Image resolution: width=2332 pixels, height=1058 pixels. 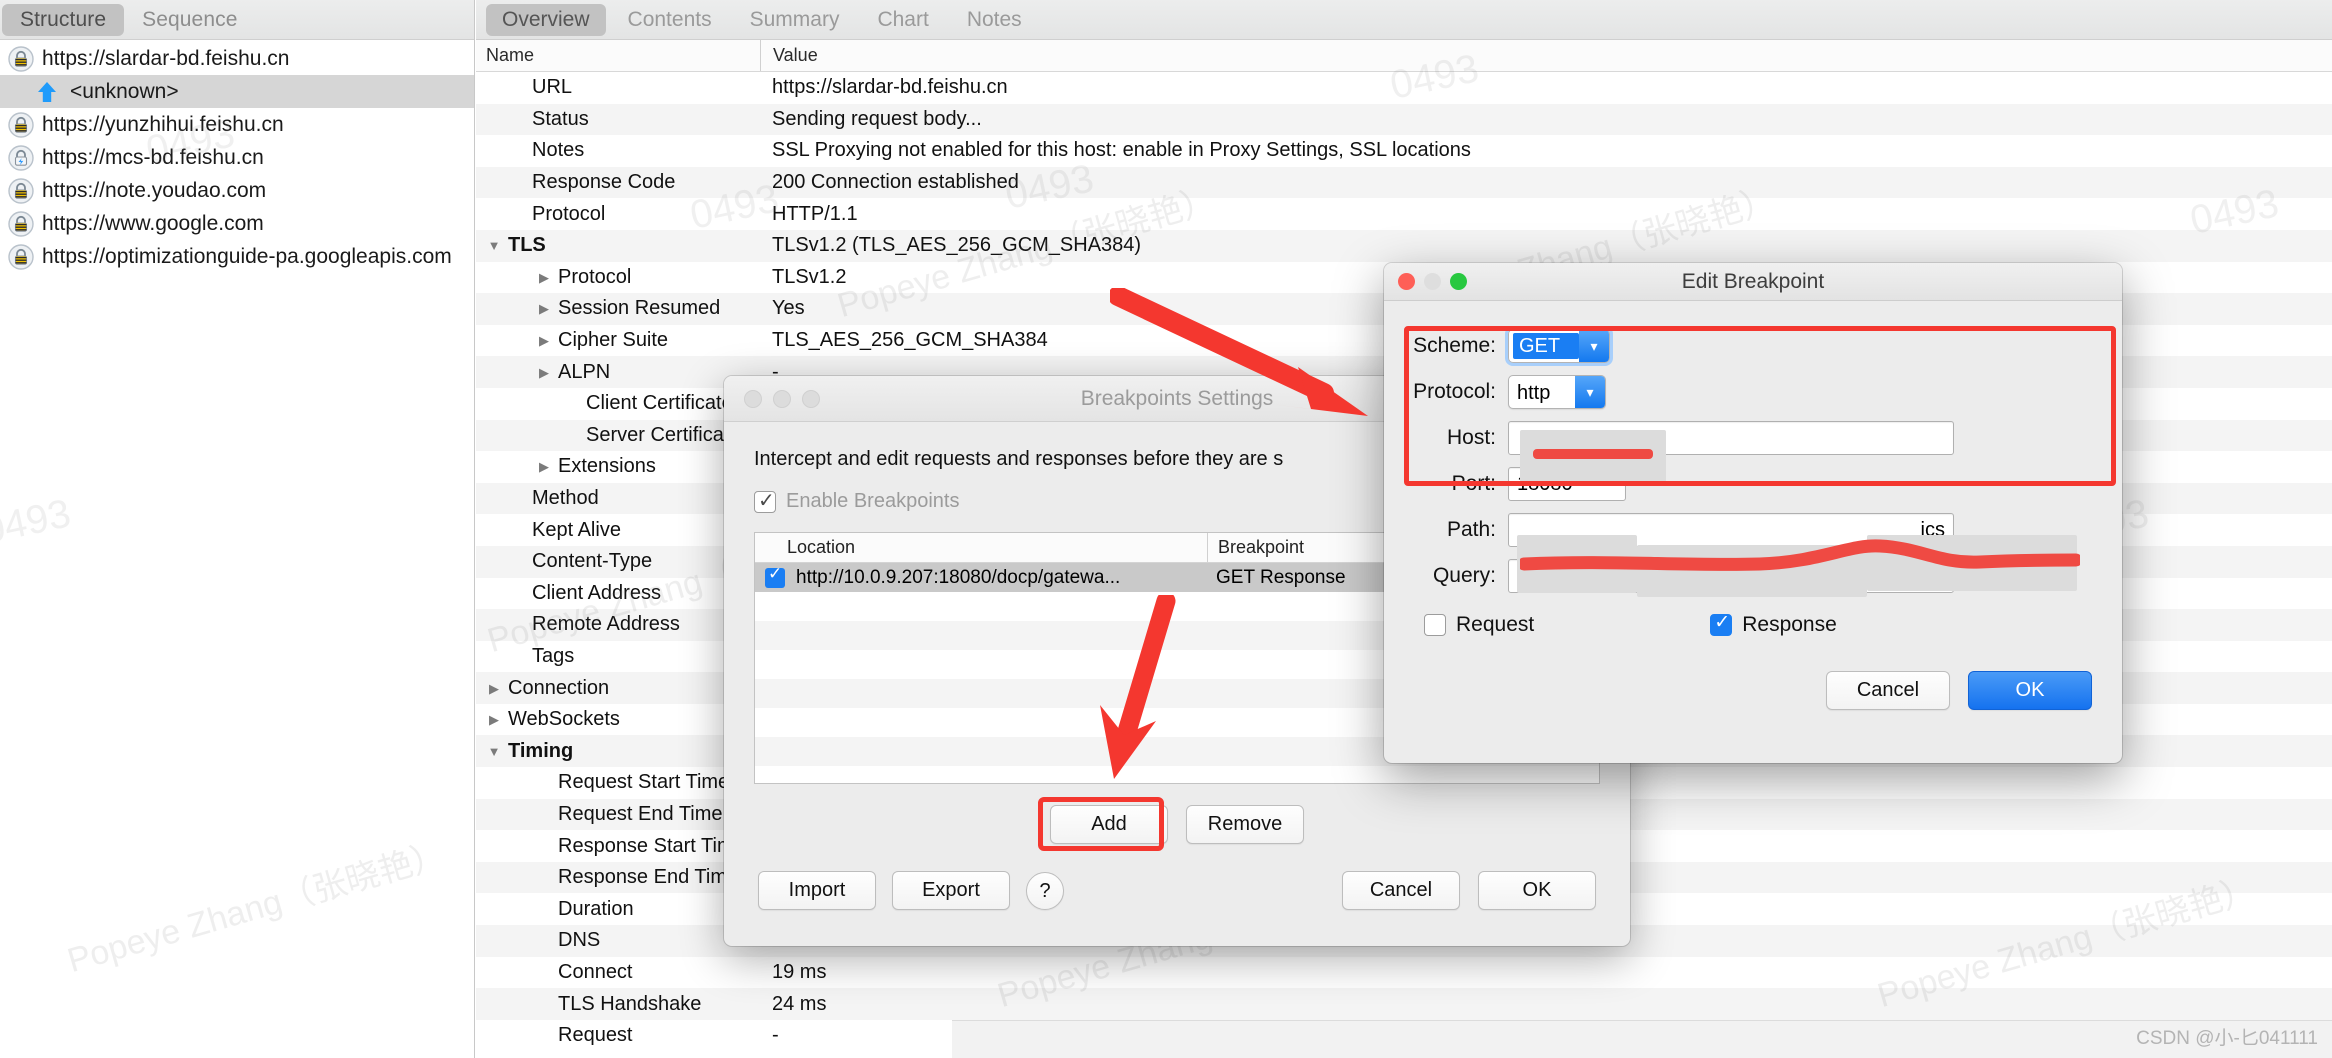 What do you see at coordinates (664, 403) in the screenshot?
I see `detail-row-label: Client Certificates` at bounding box center [664, 403].